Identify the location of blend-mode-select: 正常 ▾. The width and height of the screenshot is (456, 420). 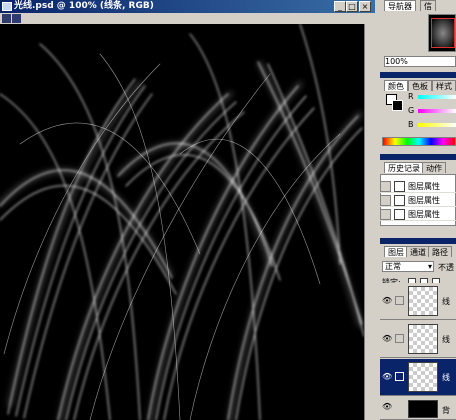
(408, 266).